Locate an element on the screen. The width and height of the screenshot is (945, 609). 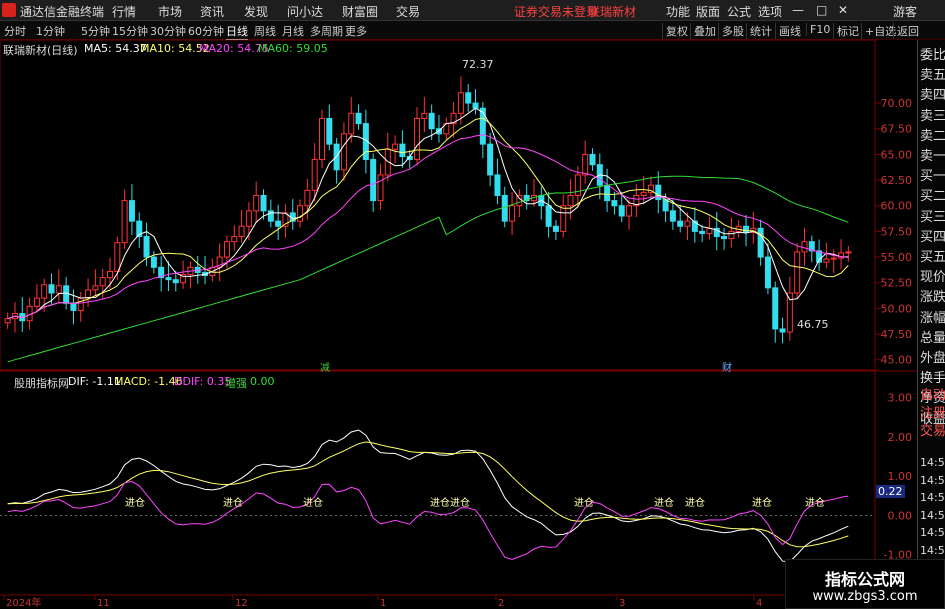
y-tick-label: 47.50 is located at coordinates (897, 334).